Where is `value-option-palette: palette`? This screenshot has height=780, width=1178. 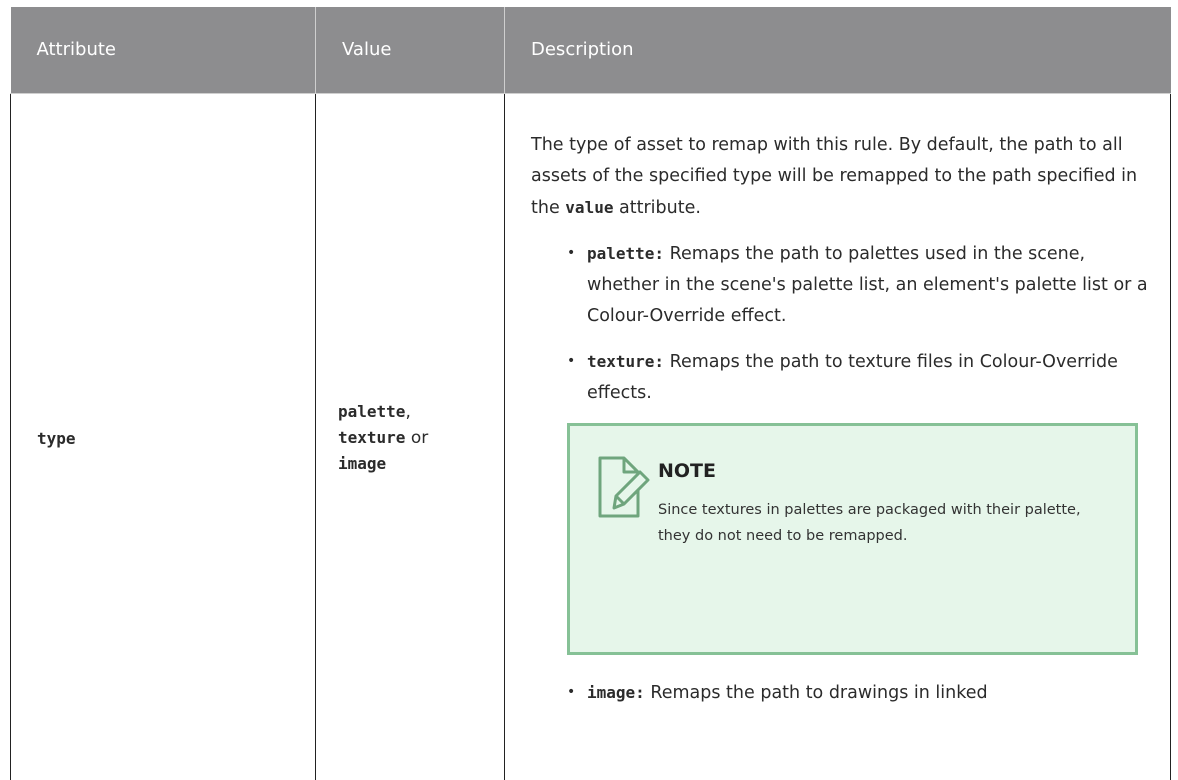
value-option-palette: palette is located at coordinates (372, 411).